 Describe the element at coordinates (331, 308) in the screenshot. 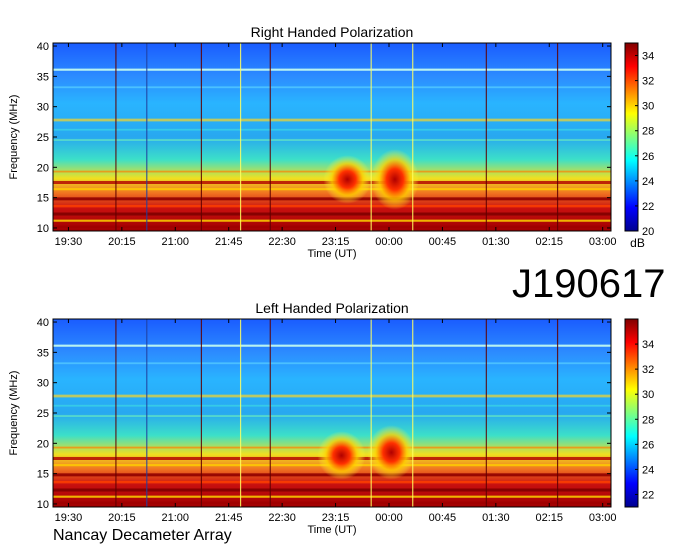

I see `panel-title: Left Handed Polarization` at that location.